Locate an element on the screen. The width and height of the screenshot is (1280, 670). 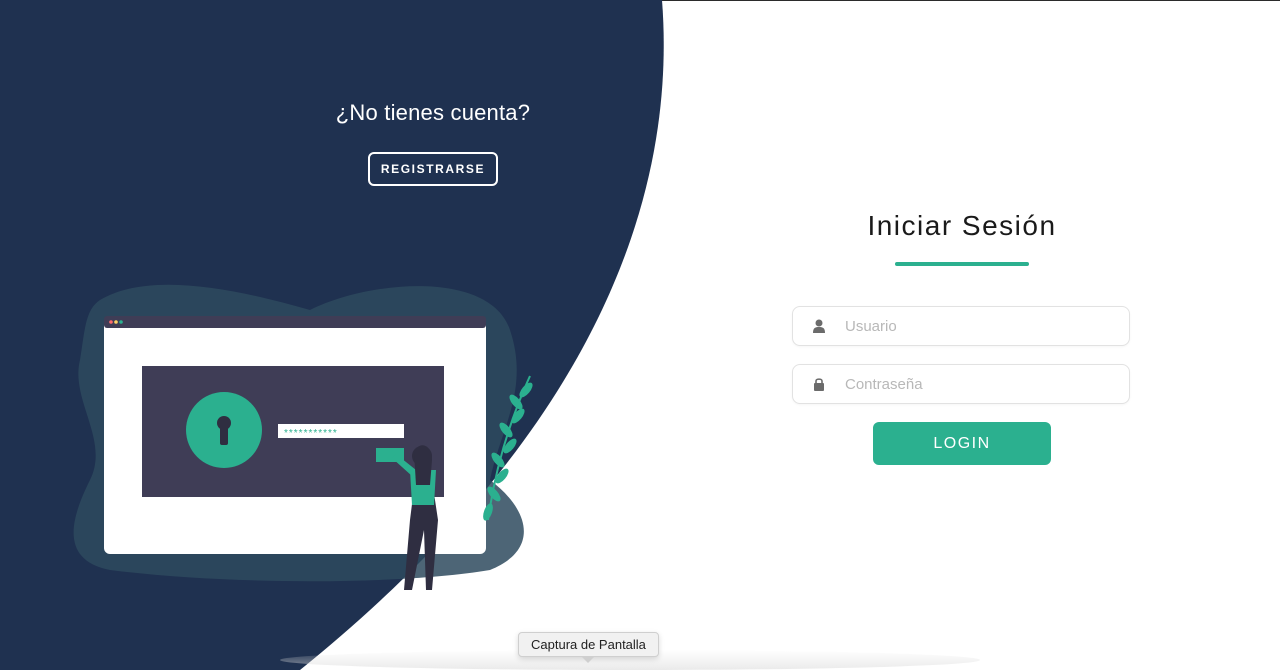
password-mask: *********** is located at coordinates (311, 433).